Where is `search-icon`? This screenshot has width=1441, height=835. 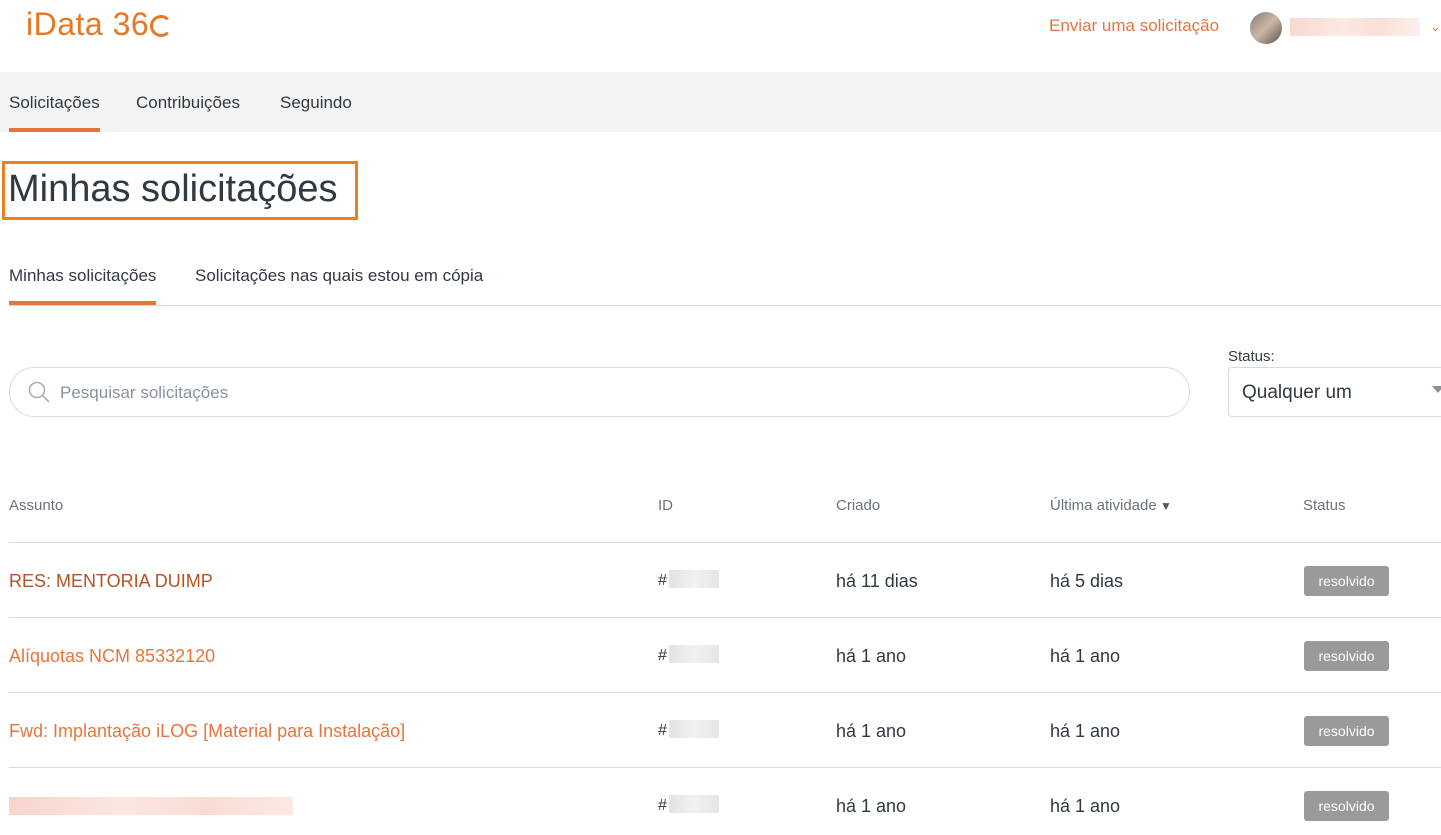 search-icon is located at coordinates (39, 392).